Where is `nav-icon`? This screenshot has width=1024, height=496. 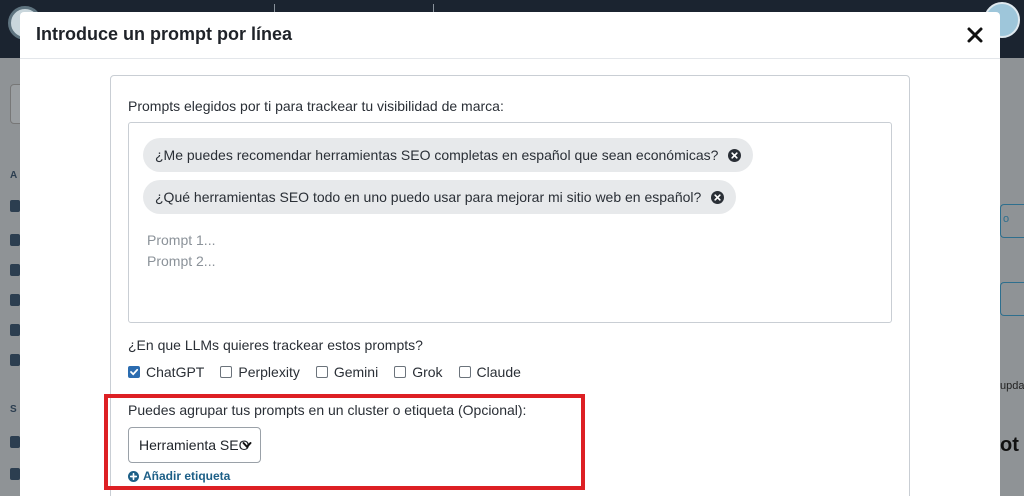 nav-icon is located at coordinates (15, 206).